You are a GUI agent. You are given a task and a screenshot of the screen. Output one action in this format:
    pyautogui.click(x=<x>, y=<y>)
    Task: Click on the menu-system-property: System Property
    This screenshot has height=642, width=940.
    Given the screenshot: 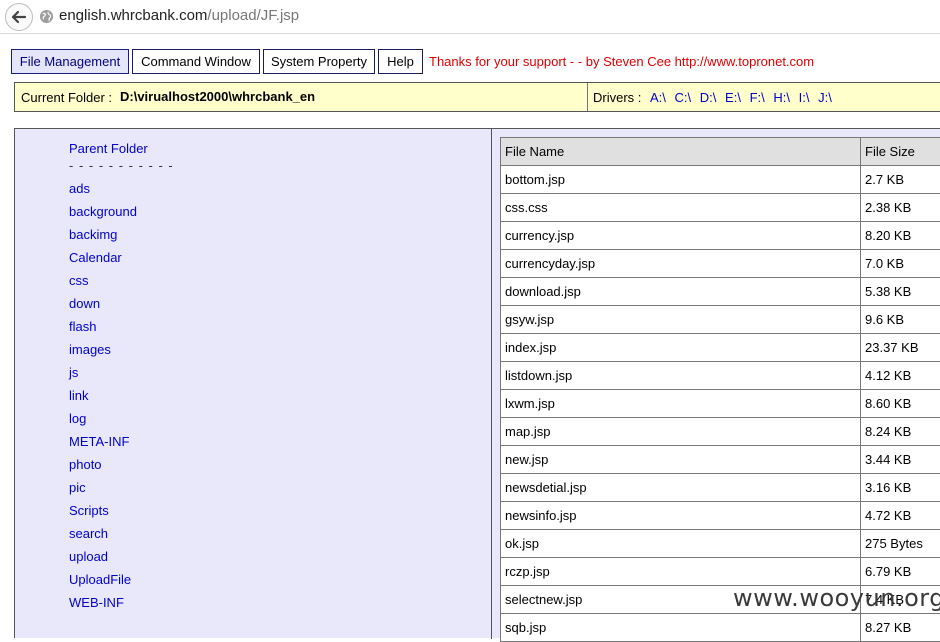 What is the action you would take?
    pyautogui.click(x=319, y=61)
    